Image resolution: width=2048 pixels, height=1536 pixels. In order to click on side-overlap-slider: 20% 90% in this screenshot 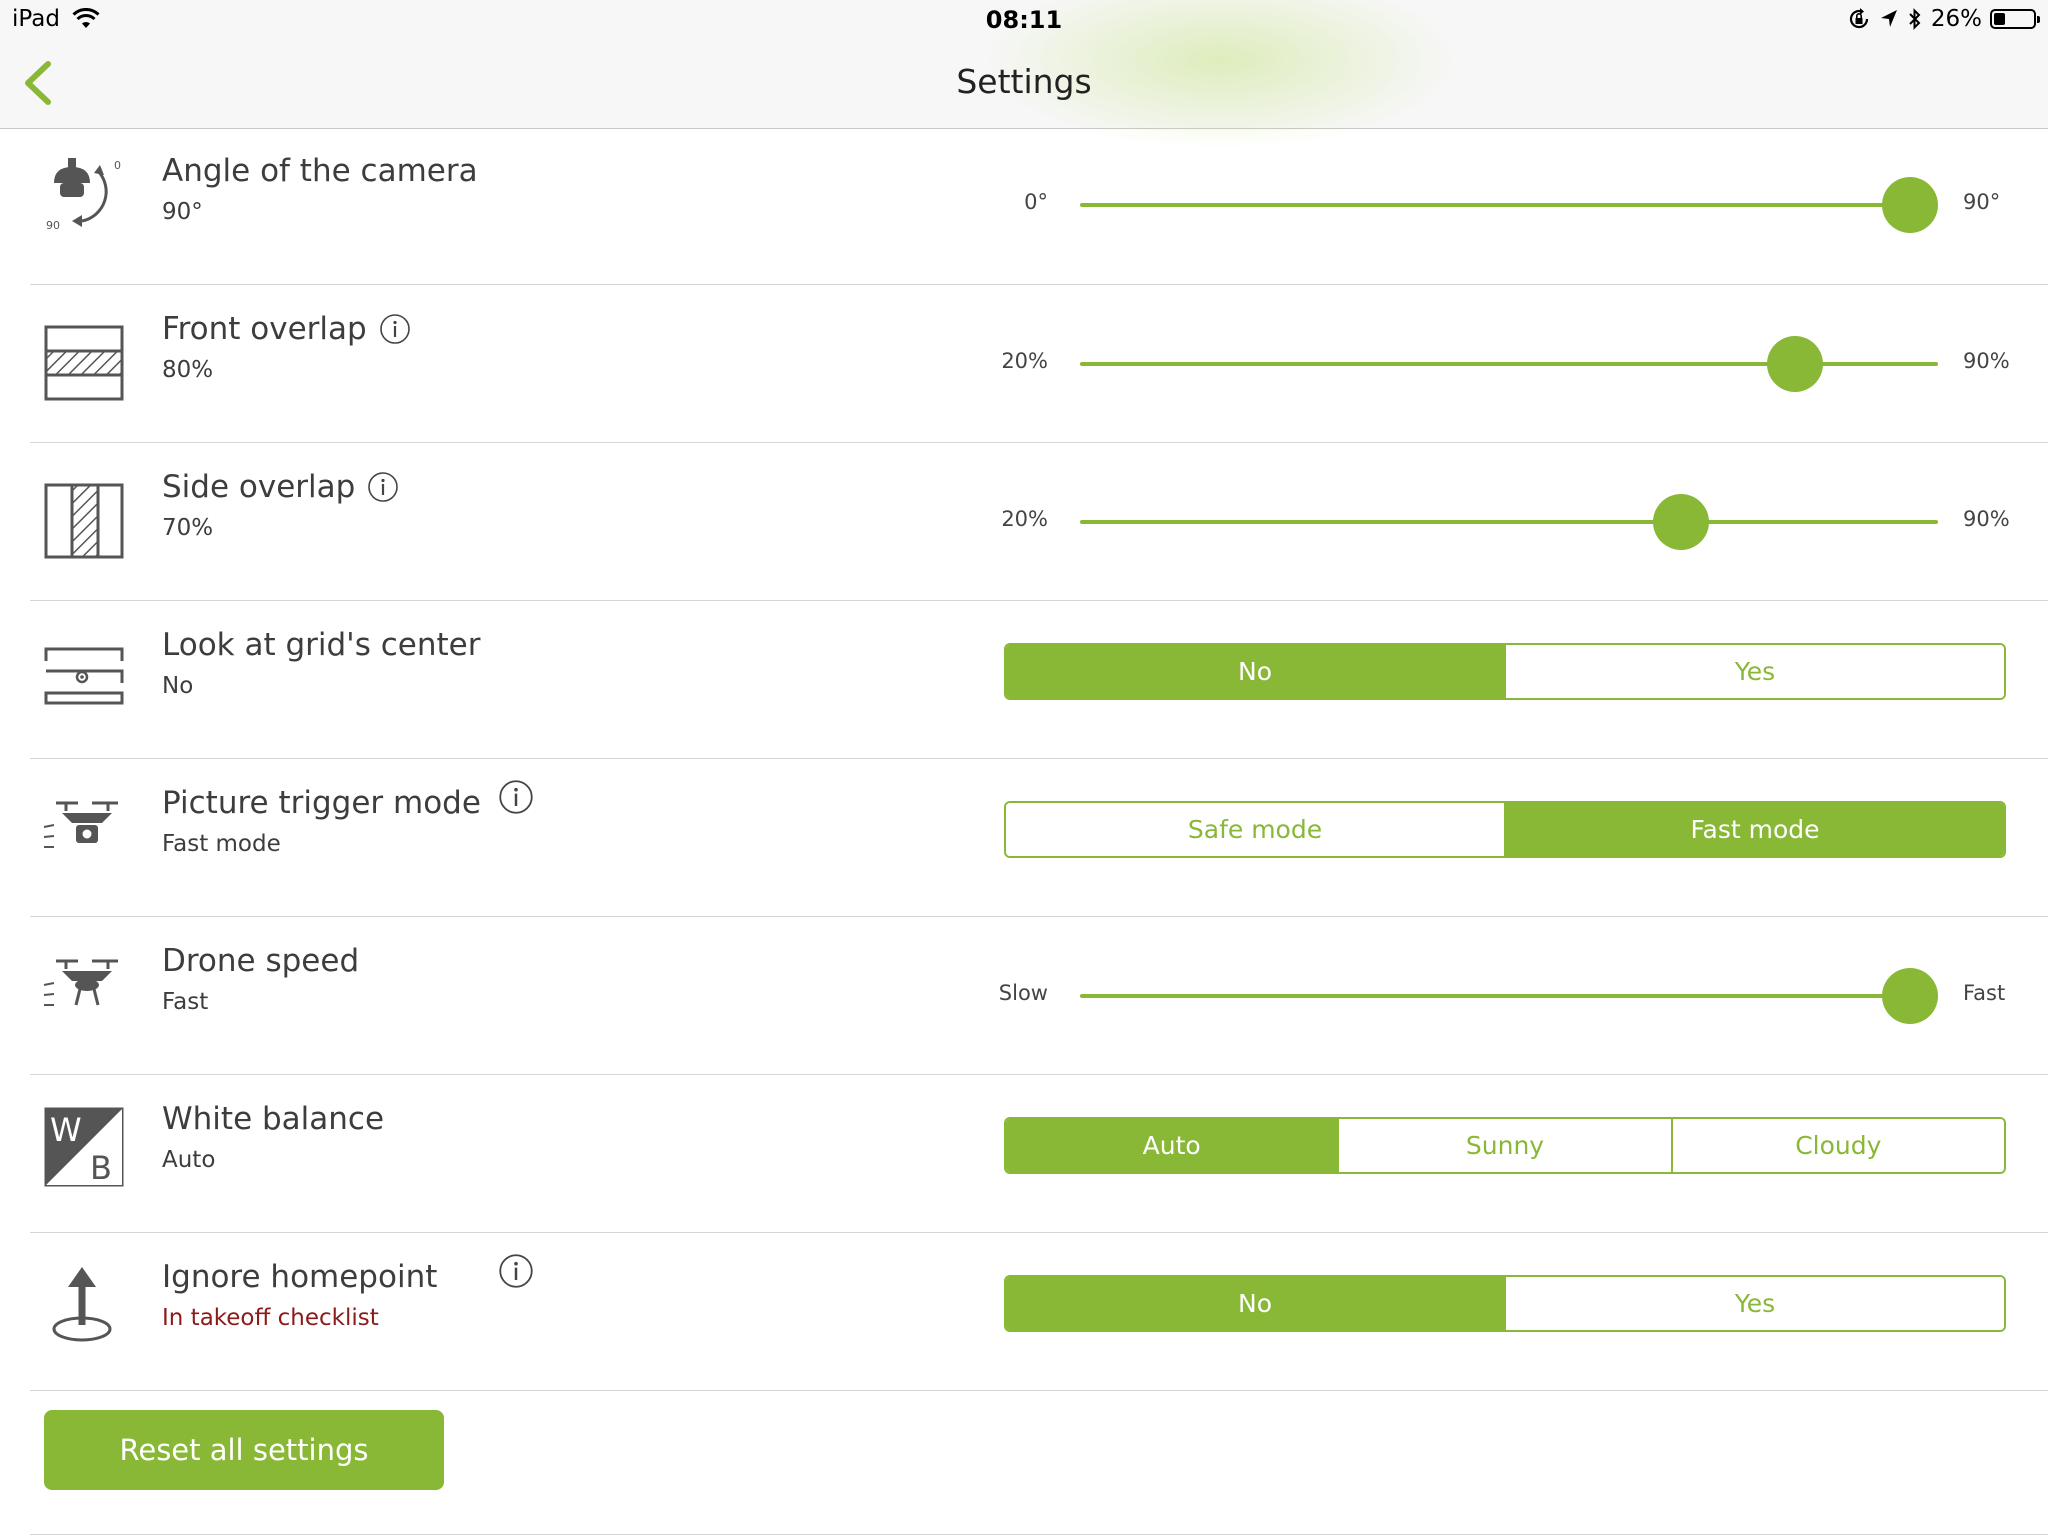, I will do `click(1514, 521)`.